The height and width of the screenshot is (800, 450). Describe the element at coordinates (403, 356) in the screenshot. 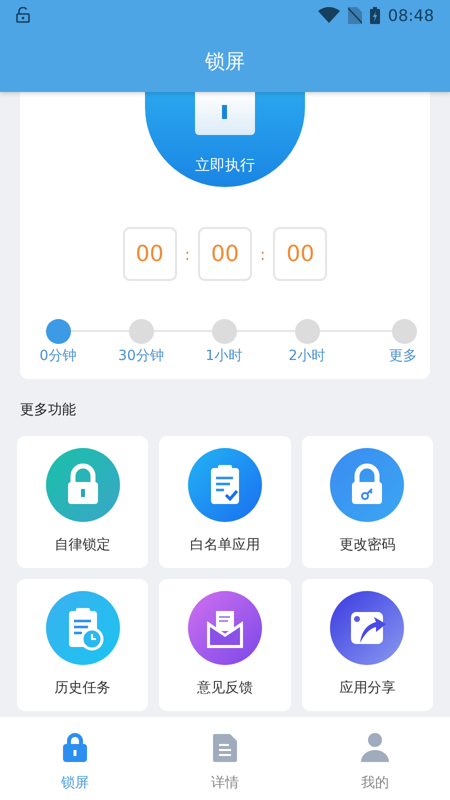

I see `duration-label: 更多` at that location.